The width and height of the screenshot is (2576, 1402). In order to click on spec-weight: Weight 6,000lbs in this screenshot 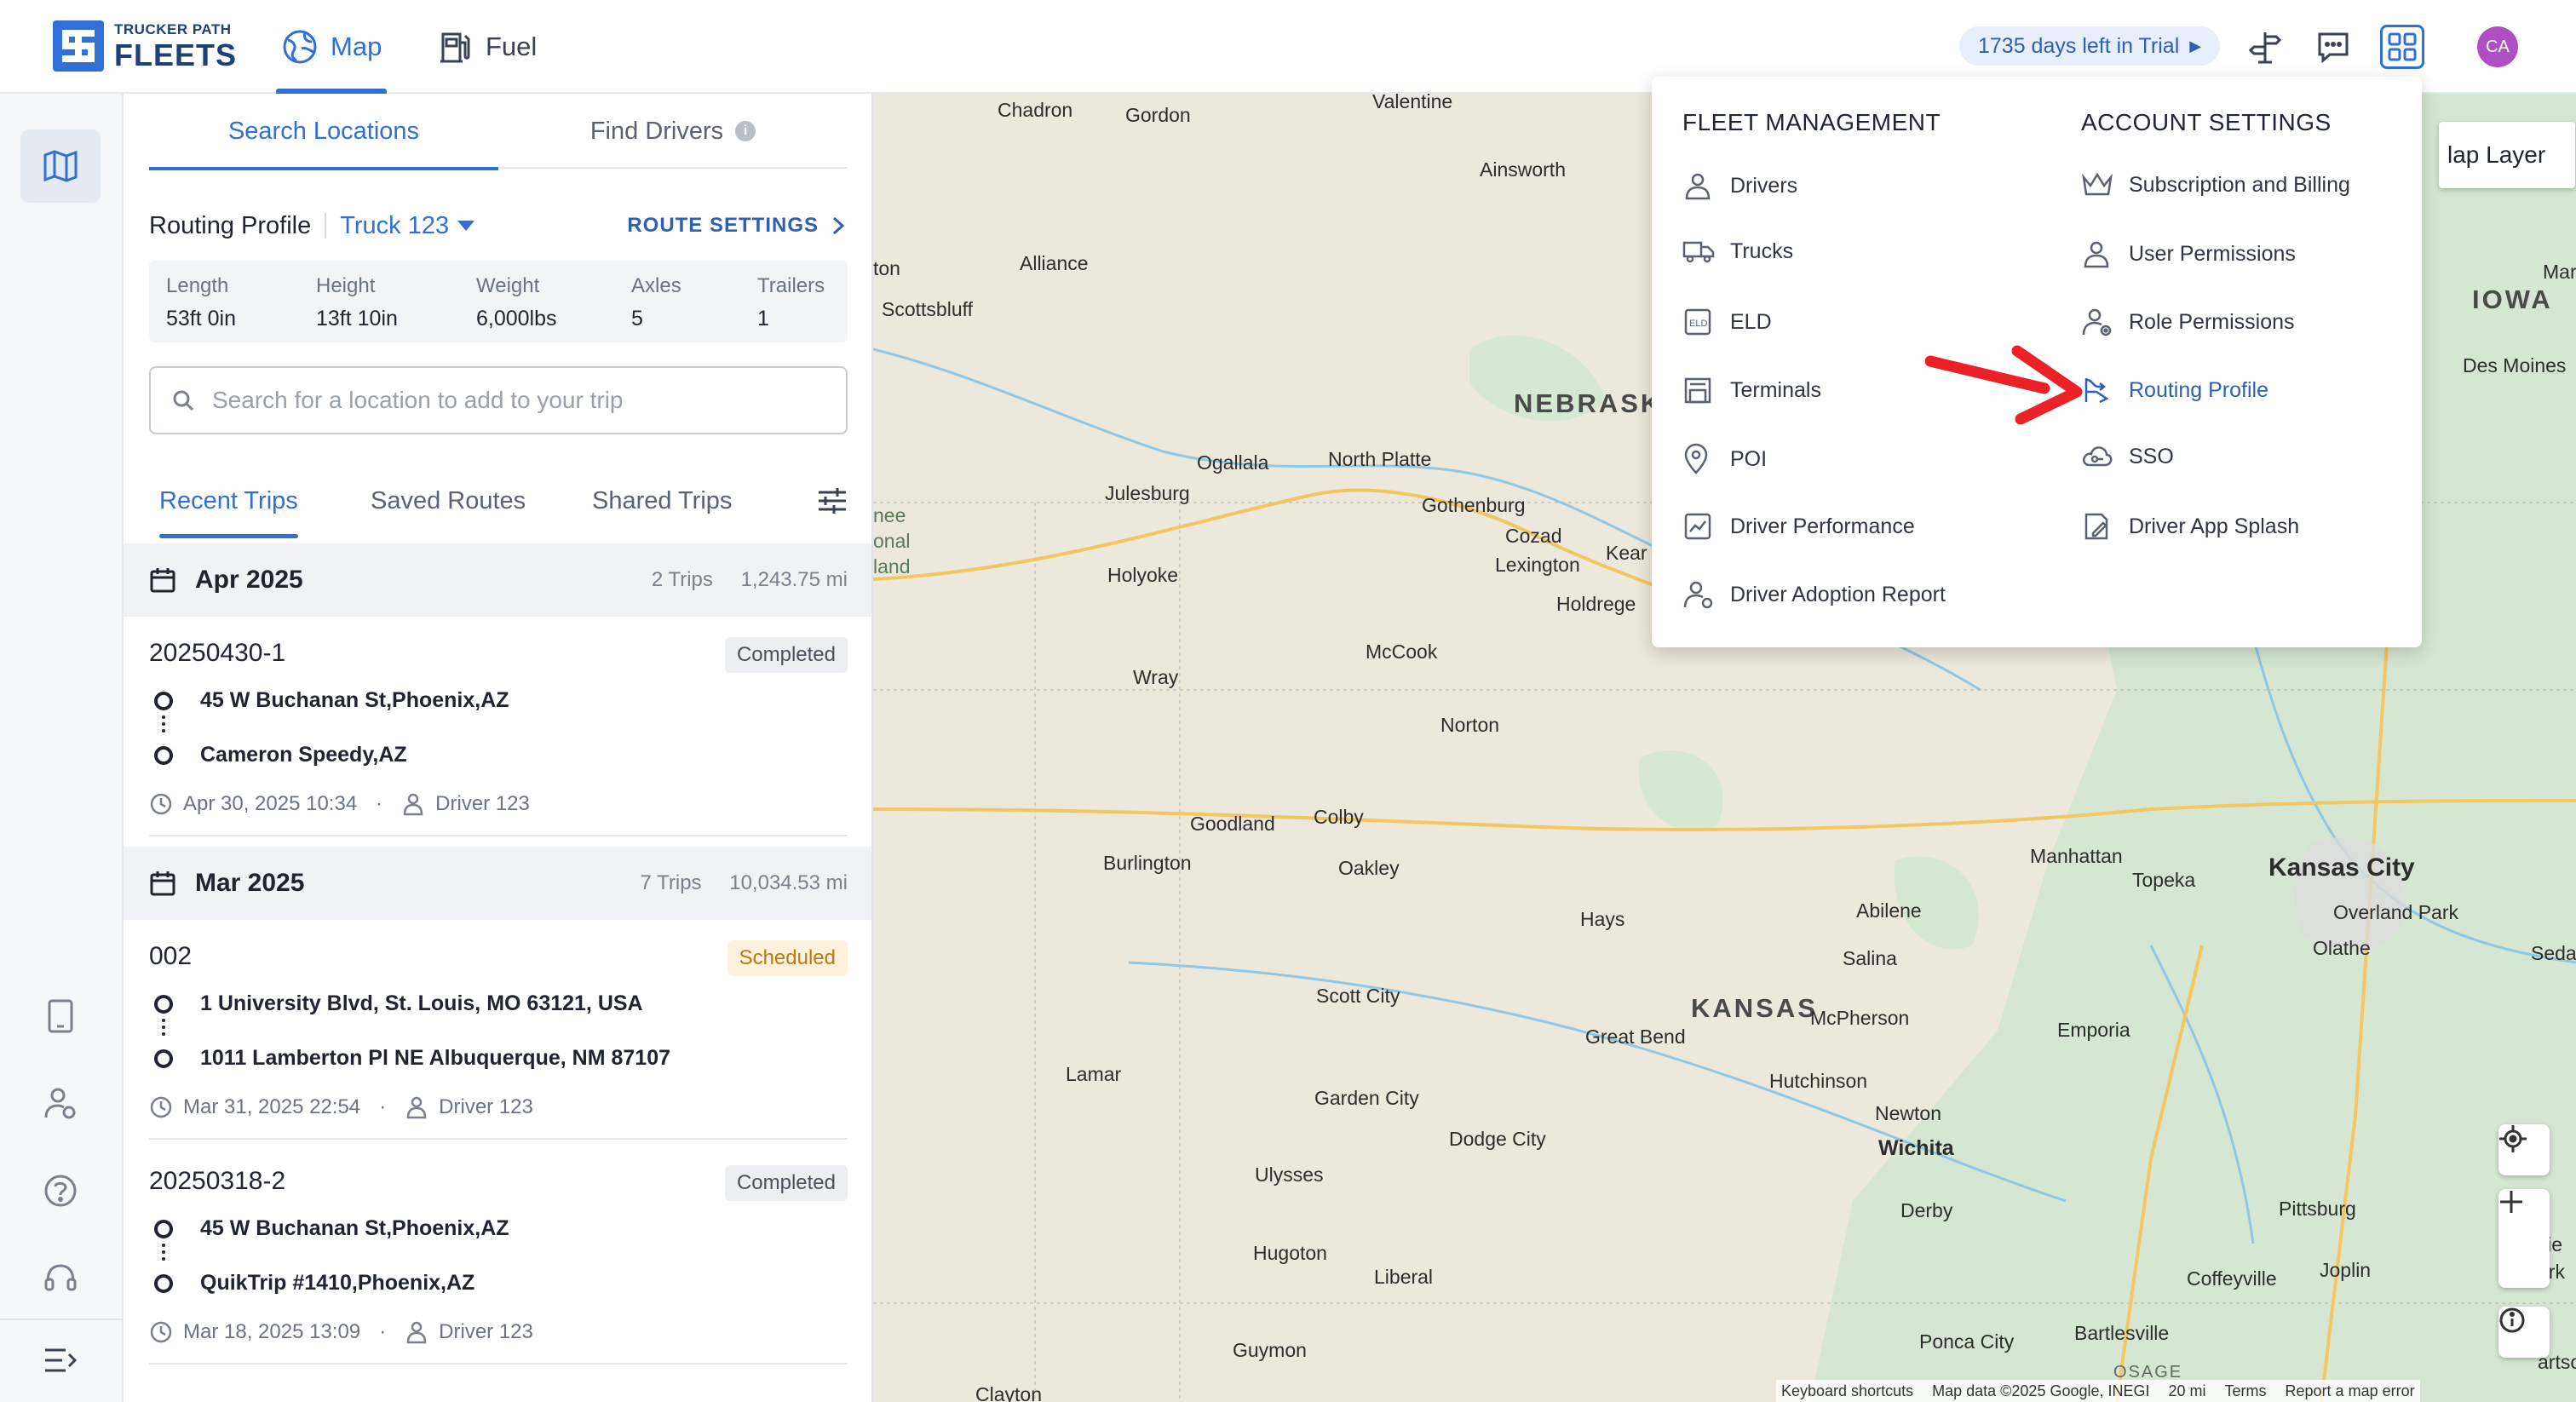, I will do `click(516, 302)`.